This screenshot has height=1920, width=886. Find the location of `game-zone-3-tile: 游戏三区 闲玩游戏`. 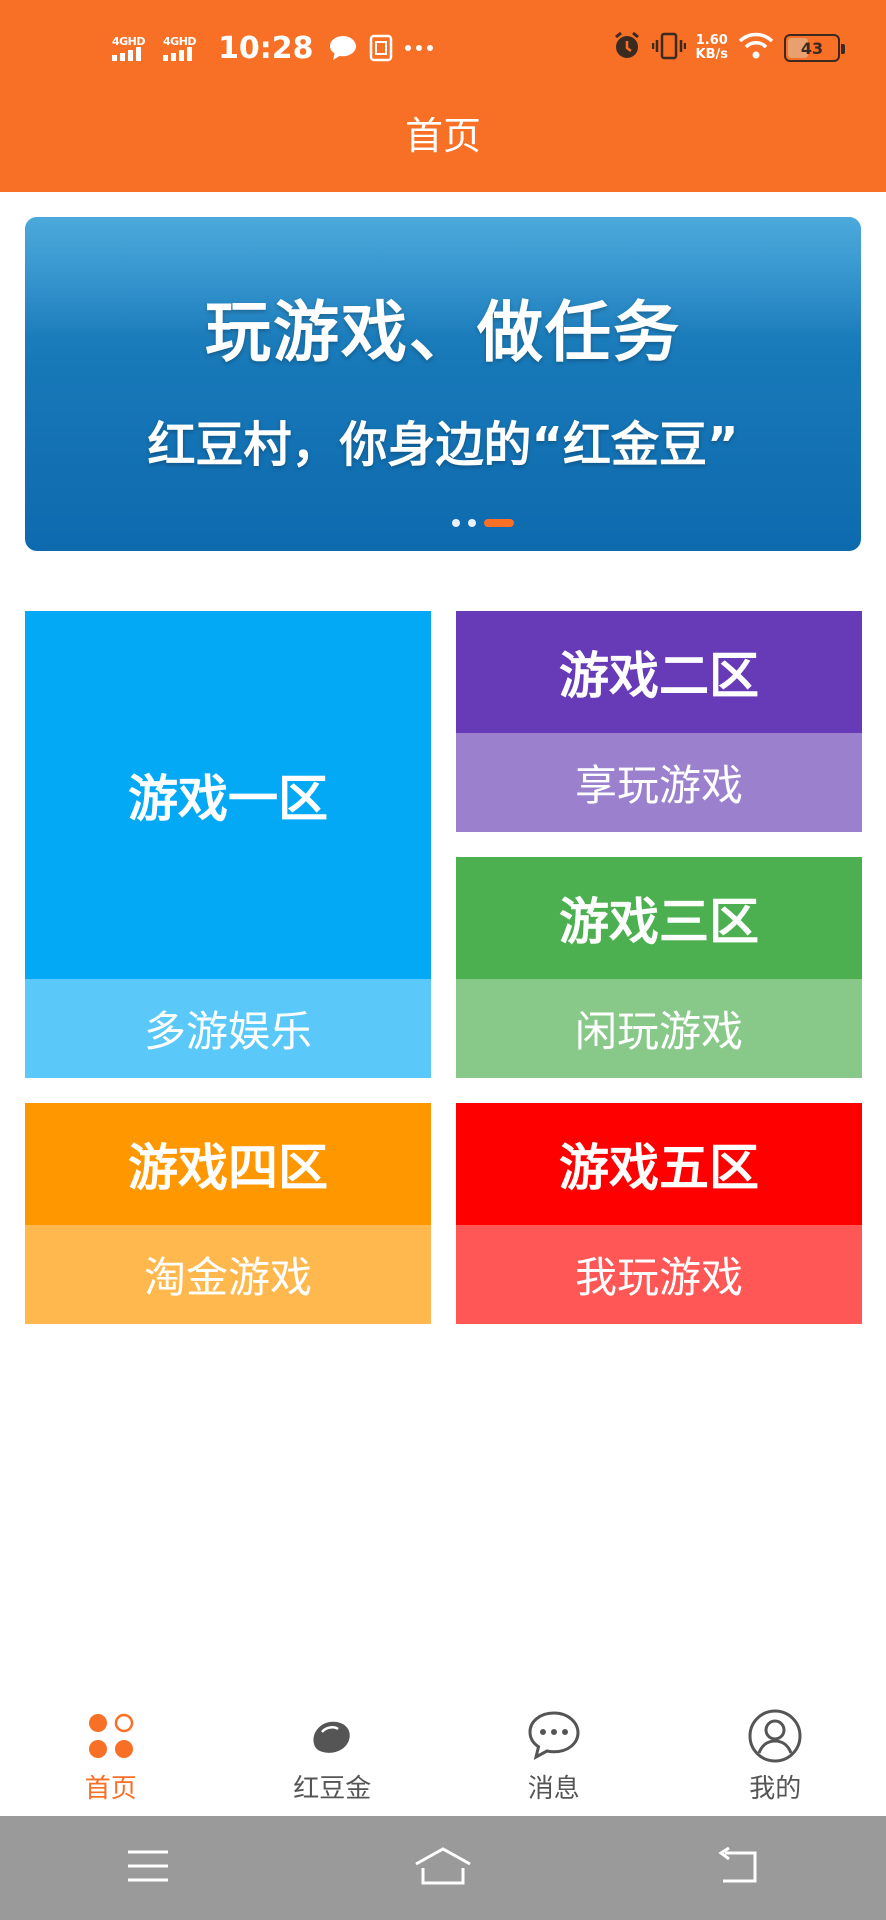

game-zone-3-tile: 游戏三区 闲玩游戏 is located at coordinates (659, 967).